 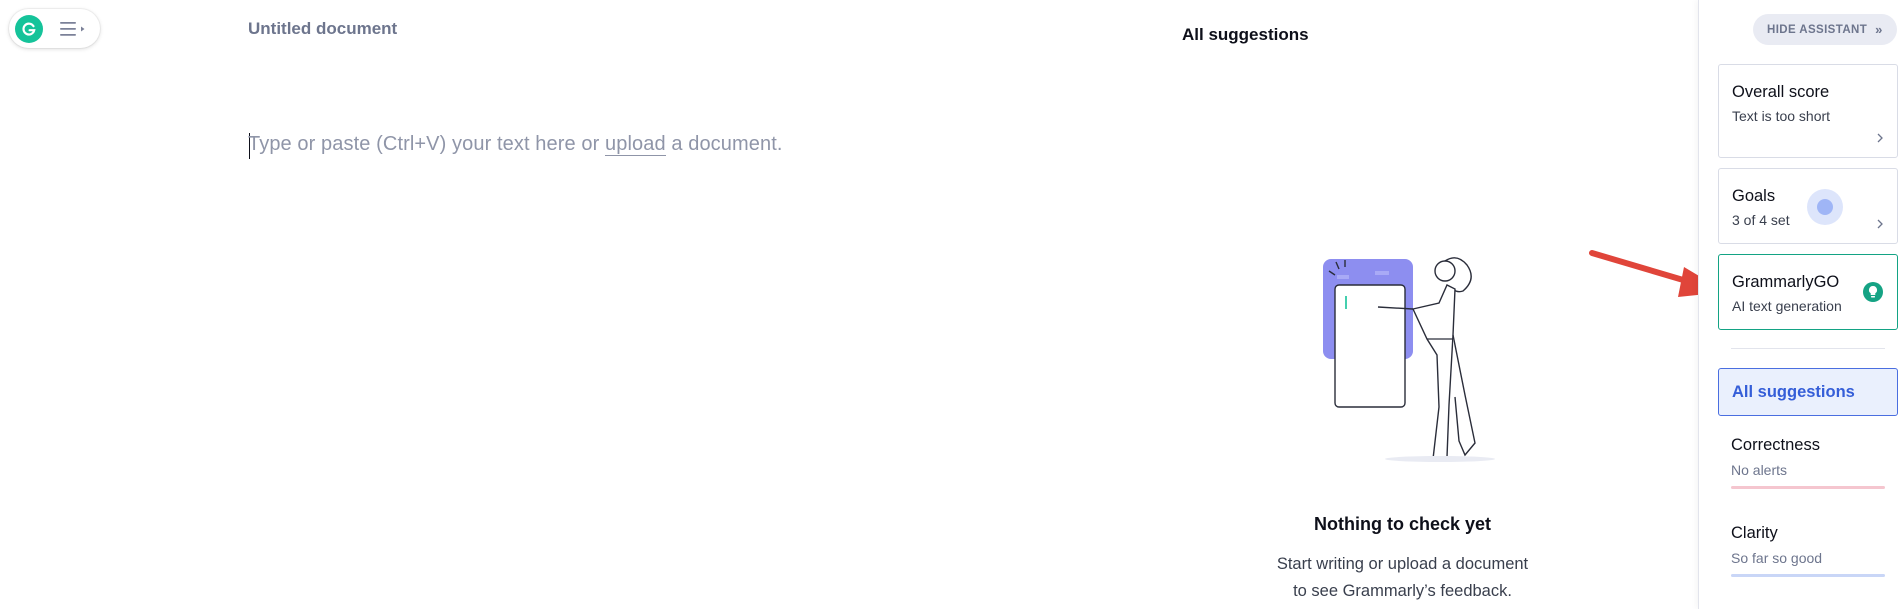 I want to click on category-correctness: Correctness No alerts, so click(x=1808, y=462).